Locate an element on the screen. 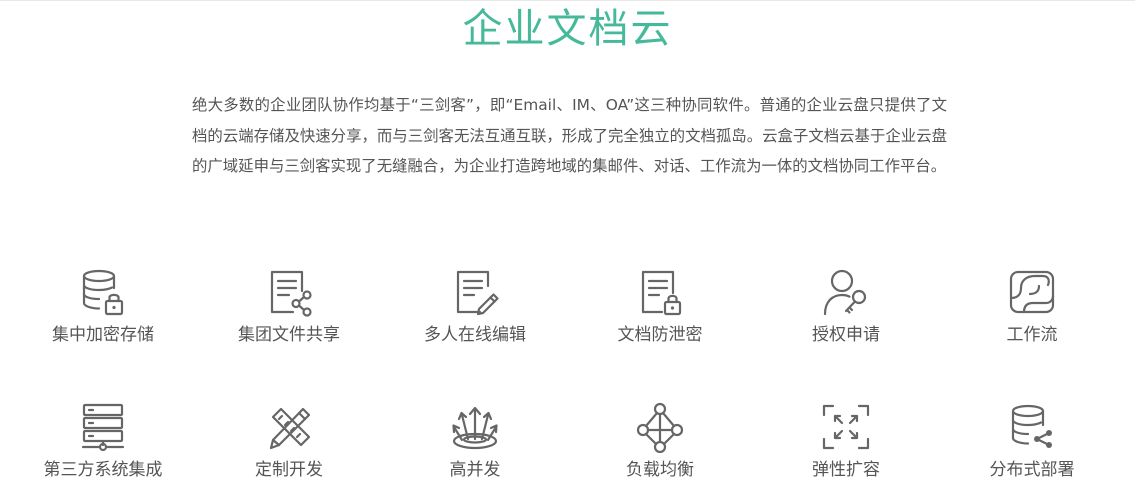 Image resolution: width=1135 pixels, height=496 pixels. feature-label: 文档防泄密 is located at coordinates (660, 335).